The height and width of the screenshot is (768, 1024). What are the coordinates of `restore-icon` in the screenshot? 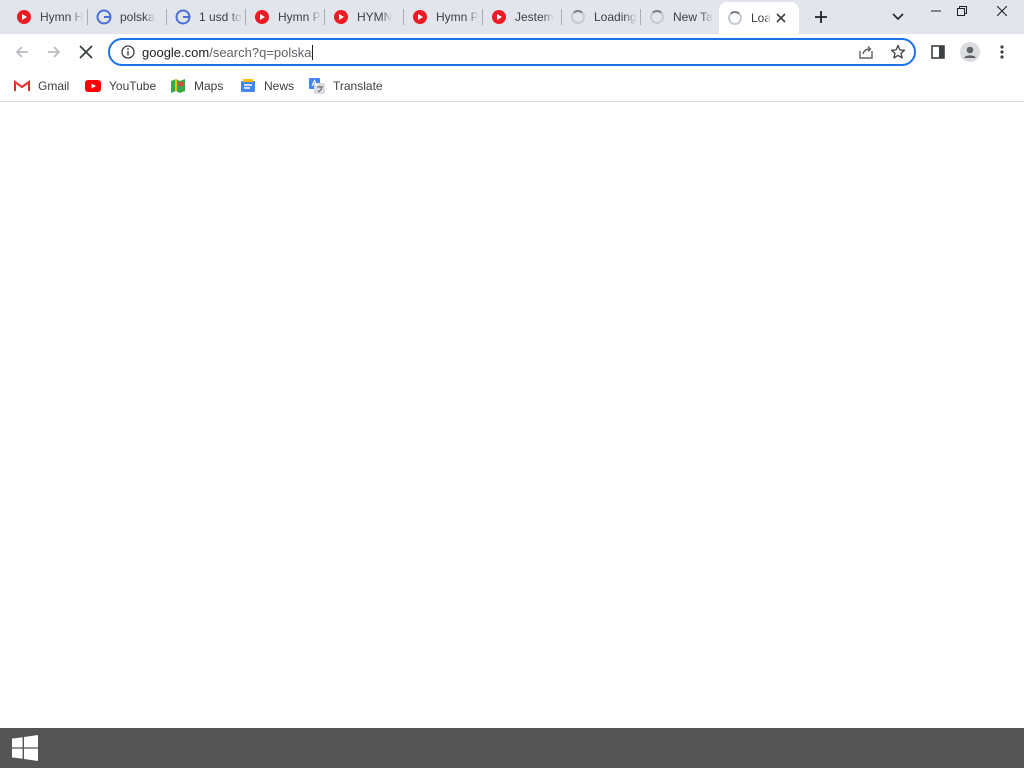 It's located at (962, 11).